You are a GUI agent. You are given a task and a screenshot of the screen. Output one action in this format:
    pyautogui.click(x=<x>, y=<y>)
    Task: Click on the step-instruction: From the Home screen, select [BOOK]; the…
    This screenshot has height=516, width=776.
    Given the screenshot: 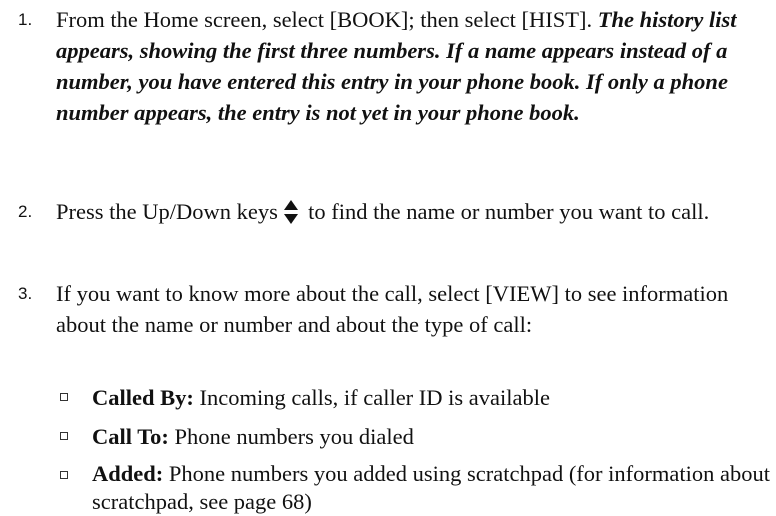 What is the action you would take?
    pyautogui.click(x=327, y=19)
    